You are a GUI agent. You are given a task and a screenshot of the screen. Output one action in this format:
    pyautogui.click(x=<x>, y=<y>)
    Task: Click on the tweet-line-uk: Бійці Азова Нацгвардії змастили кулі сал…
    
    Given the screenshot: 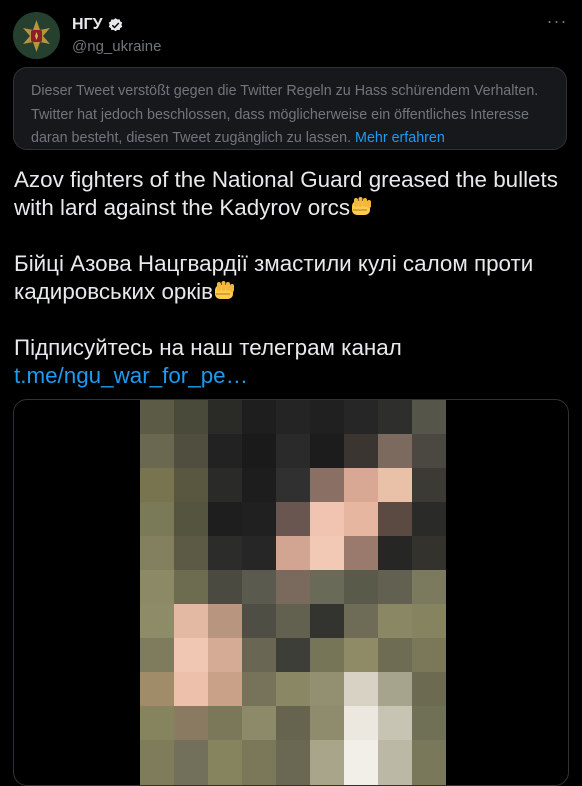 What is the action you would take?
    pyautogui.click(x=274, y=277)
    